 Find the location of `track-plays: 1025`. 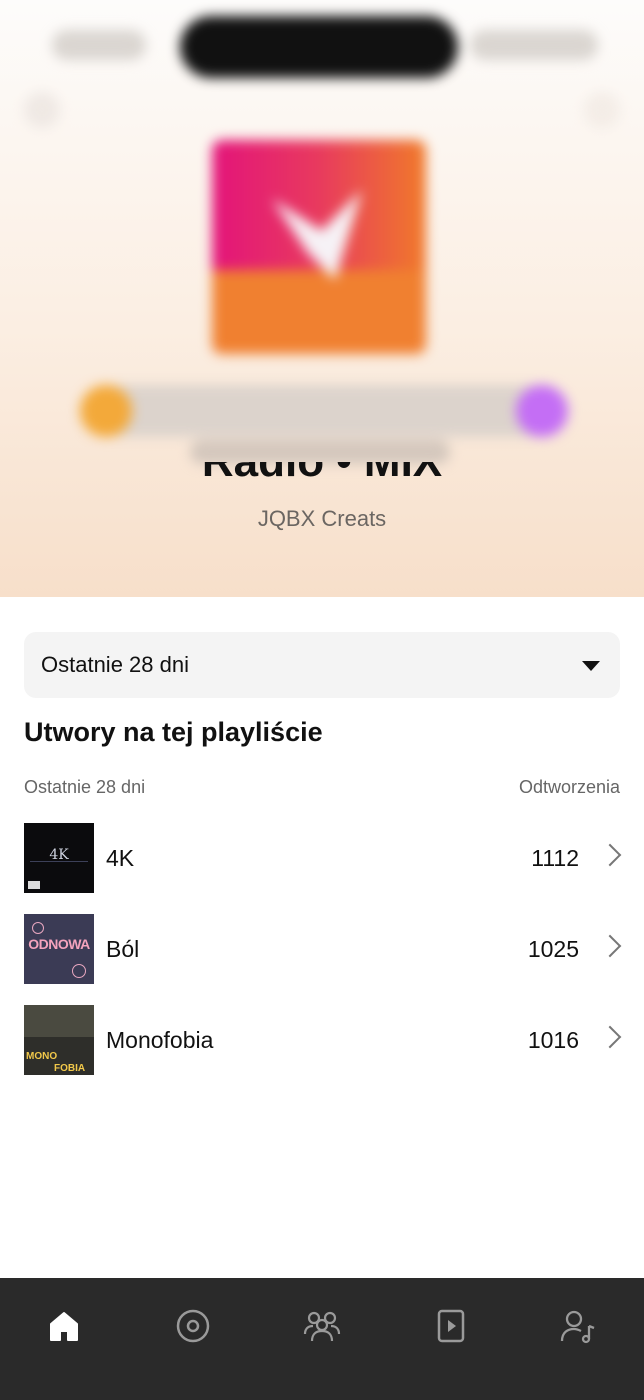

track-plays: 1025 is located at coordinates (553, 949).